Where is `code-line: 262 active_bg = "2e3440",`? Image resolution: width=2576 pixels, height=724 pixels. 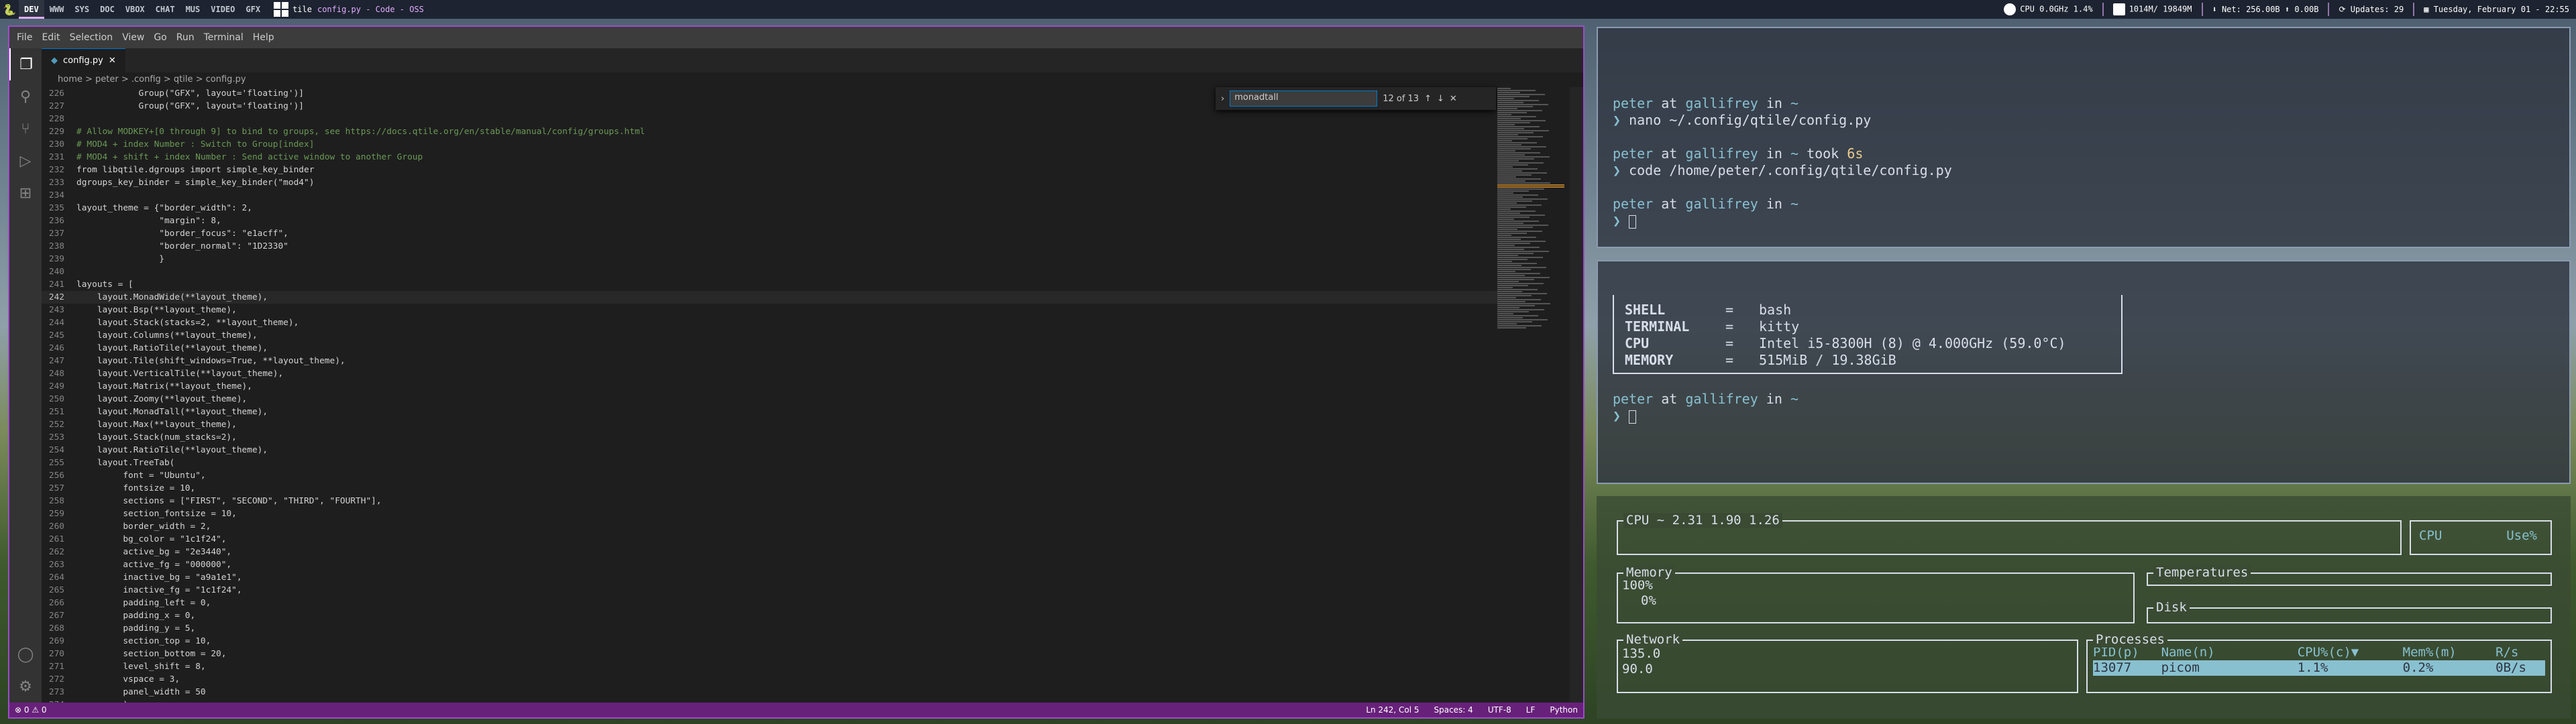 code-line: 262 active_bg = "2e3440", is located at coordinates (769, 552).